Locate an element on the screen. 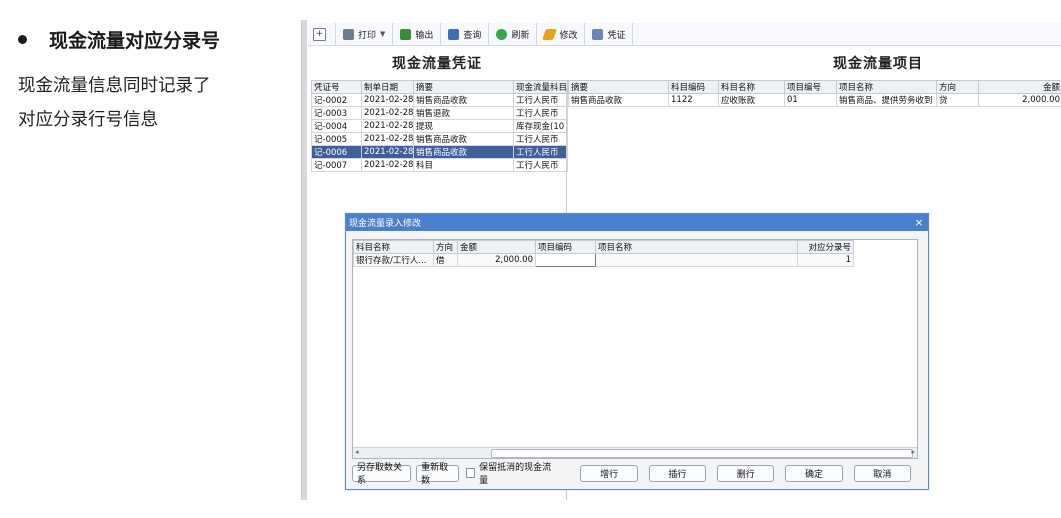 This screenshot has height=518, width=1061. horizontal-scrollbar: ◂ ▸ is located at coordinates (635, 452).